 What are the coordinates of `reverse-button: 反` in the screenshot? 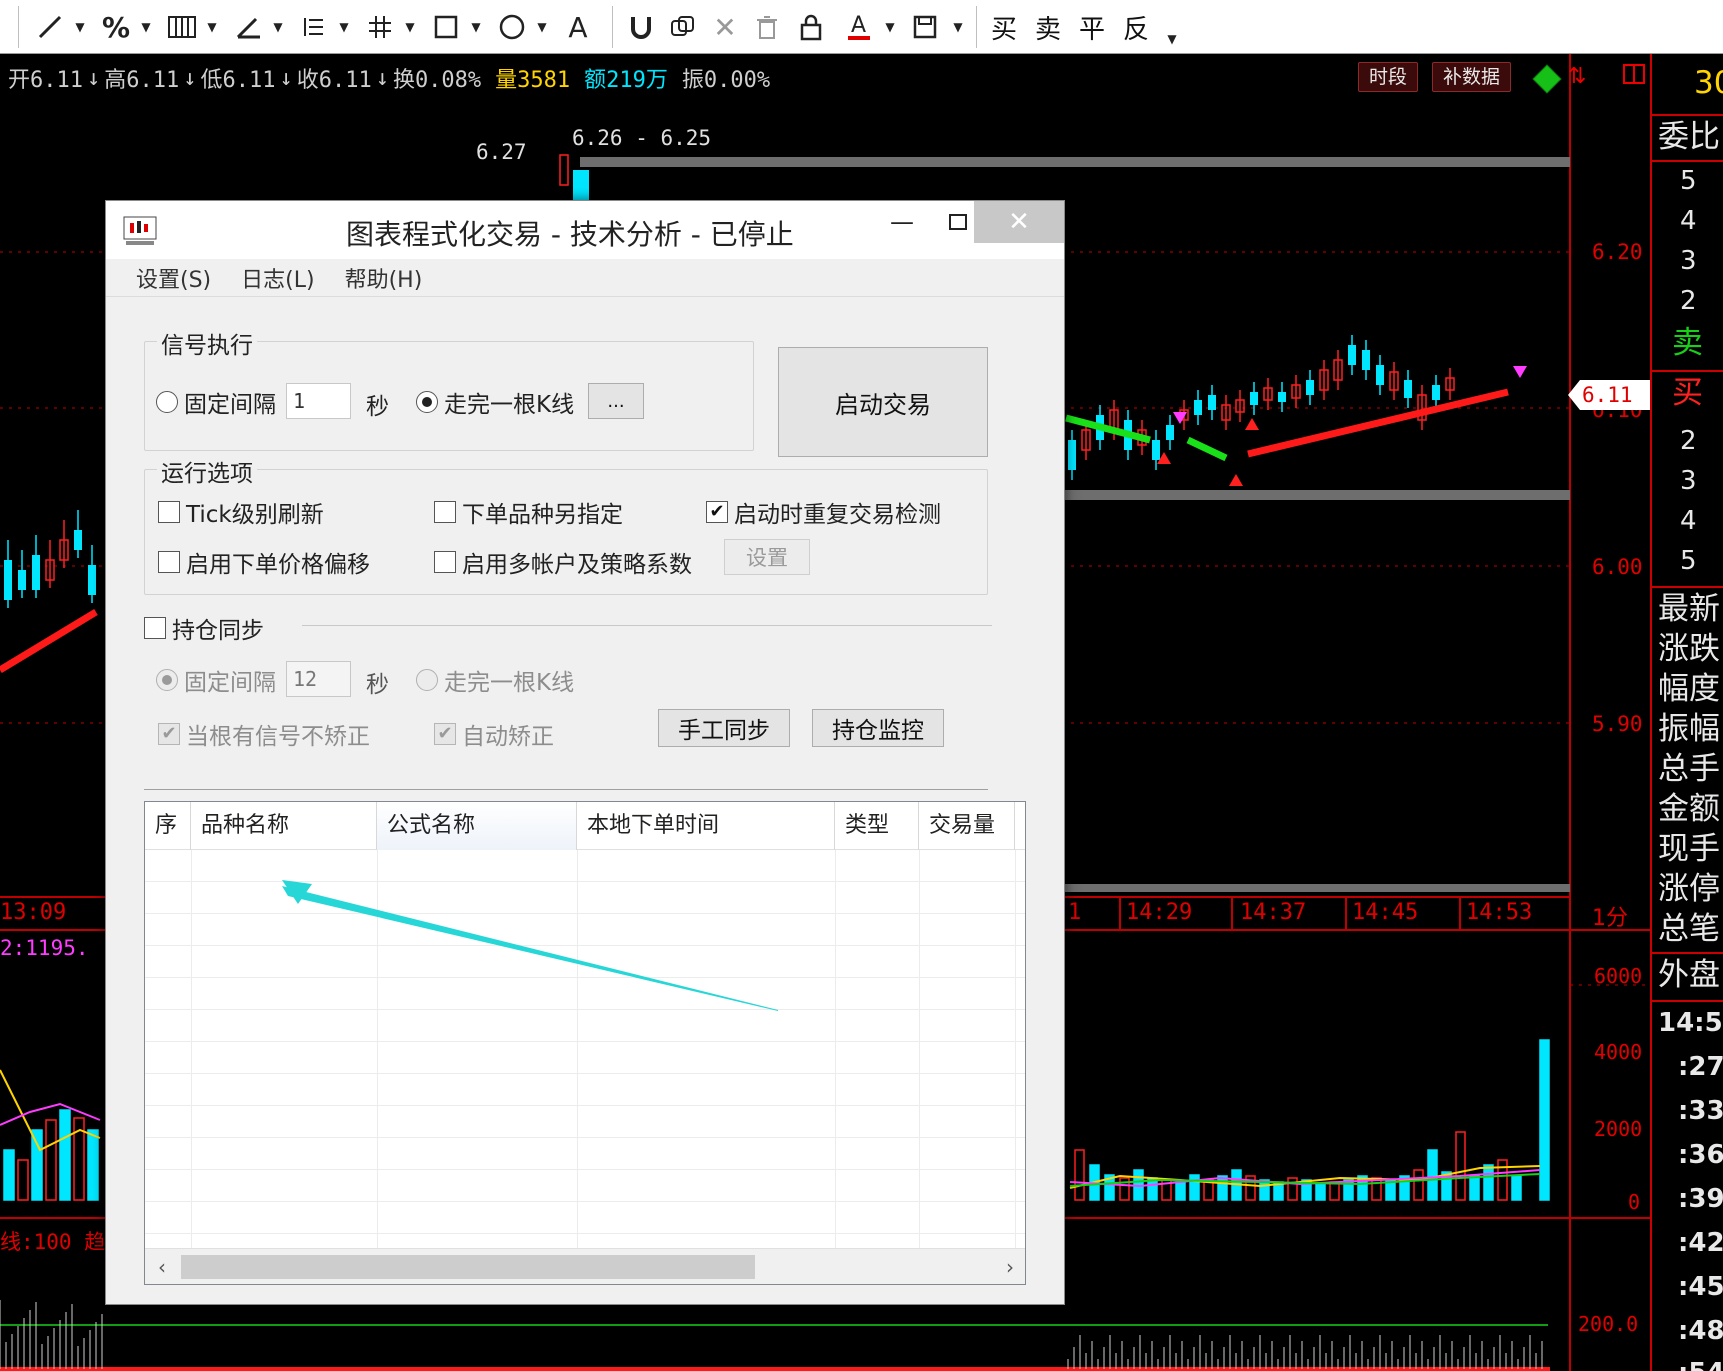 It's located at (1136, 27).